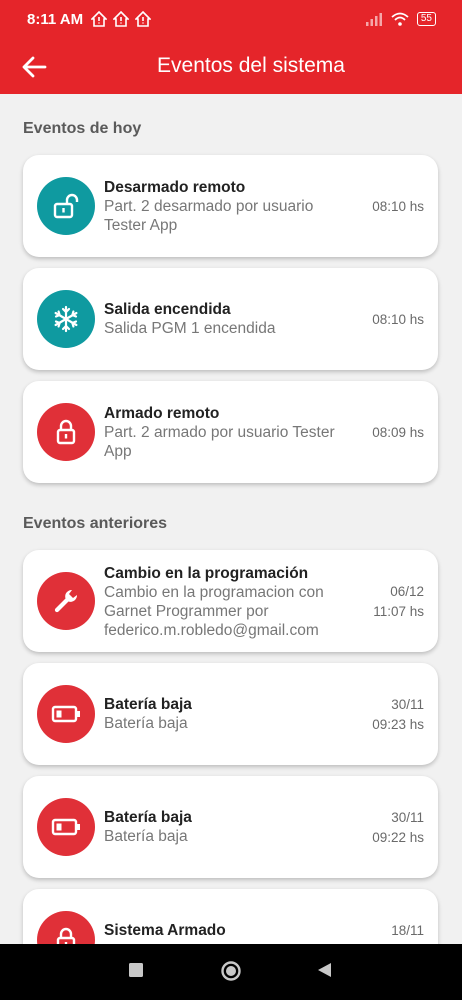 The height and width of the screenshot is (1000, 462). What do you see at coordinates (231, 20) in the screenshot?
I see `status-bar: 8:11 AM 55` at bounding box center [231, 20].